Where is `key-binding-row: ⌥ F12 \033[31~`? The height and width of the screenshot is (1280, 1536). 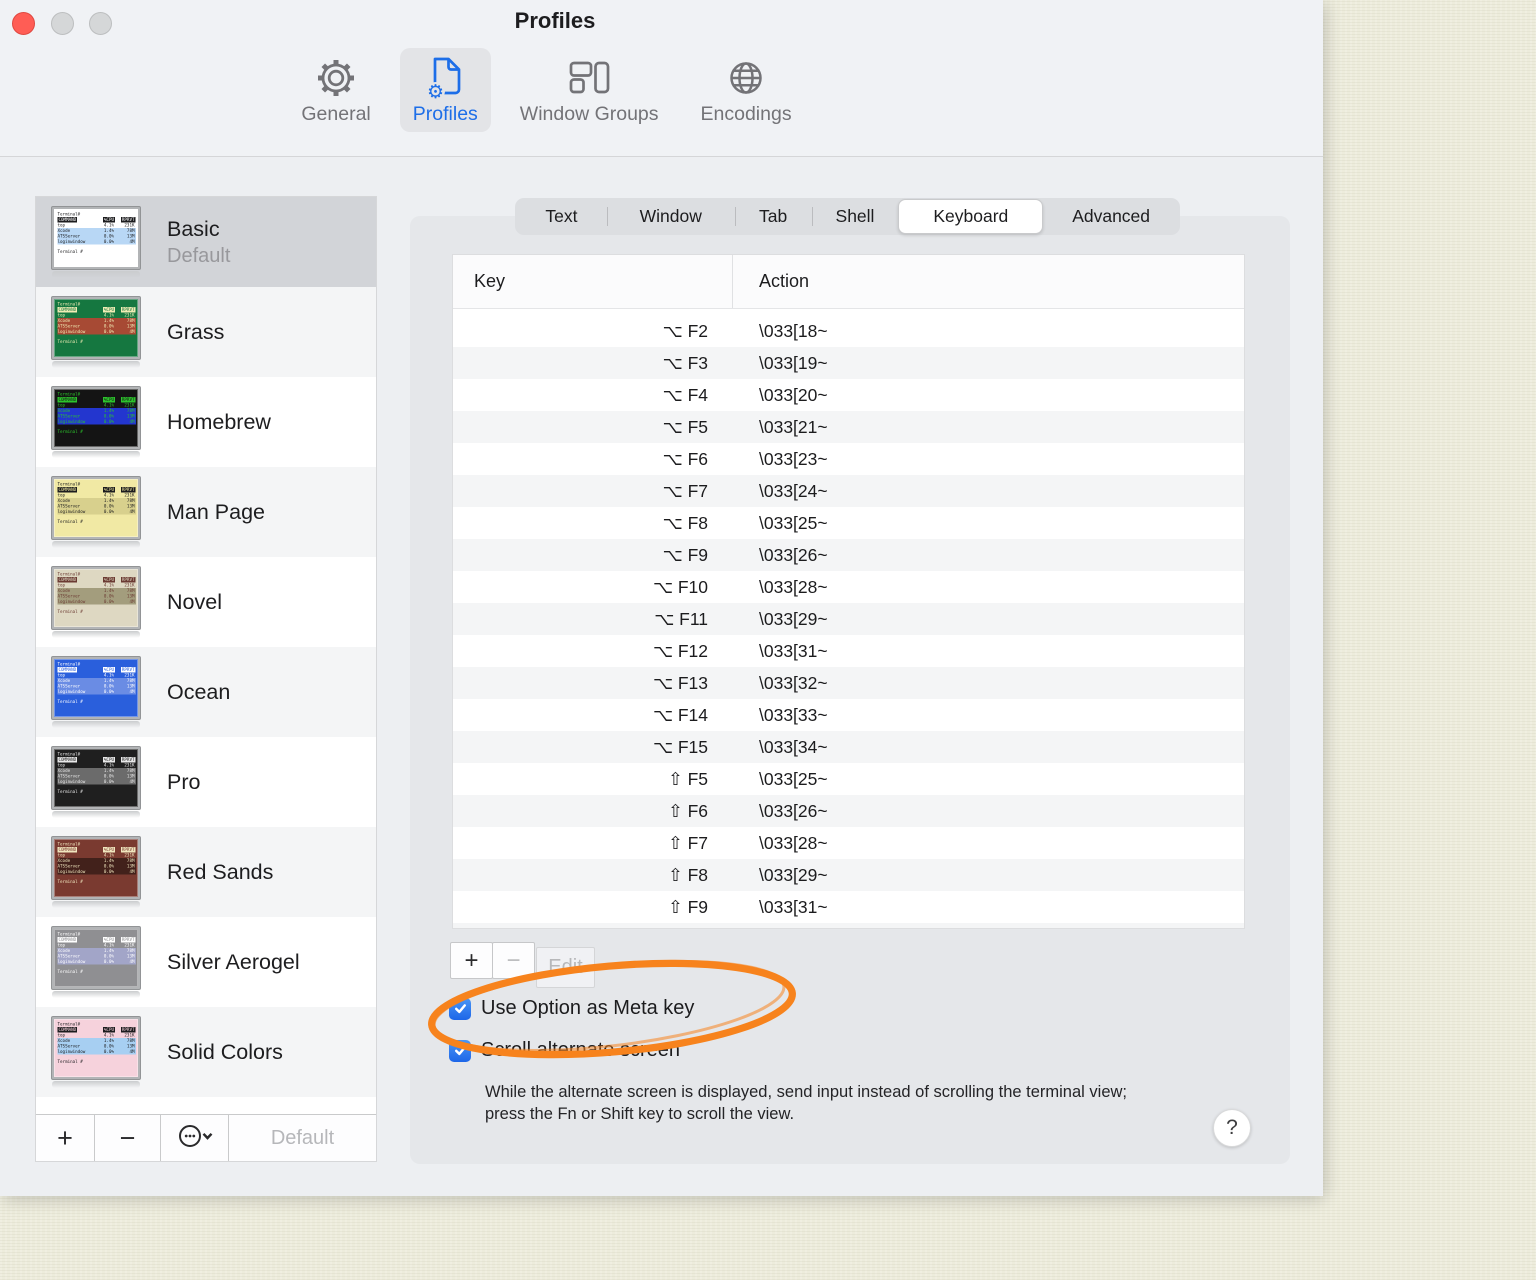
key-binding-row: ⌥ F12 \033[31~ is located at coordinates (848, 651).